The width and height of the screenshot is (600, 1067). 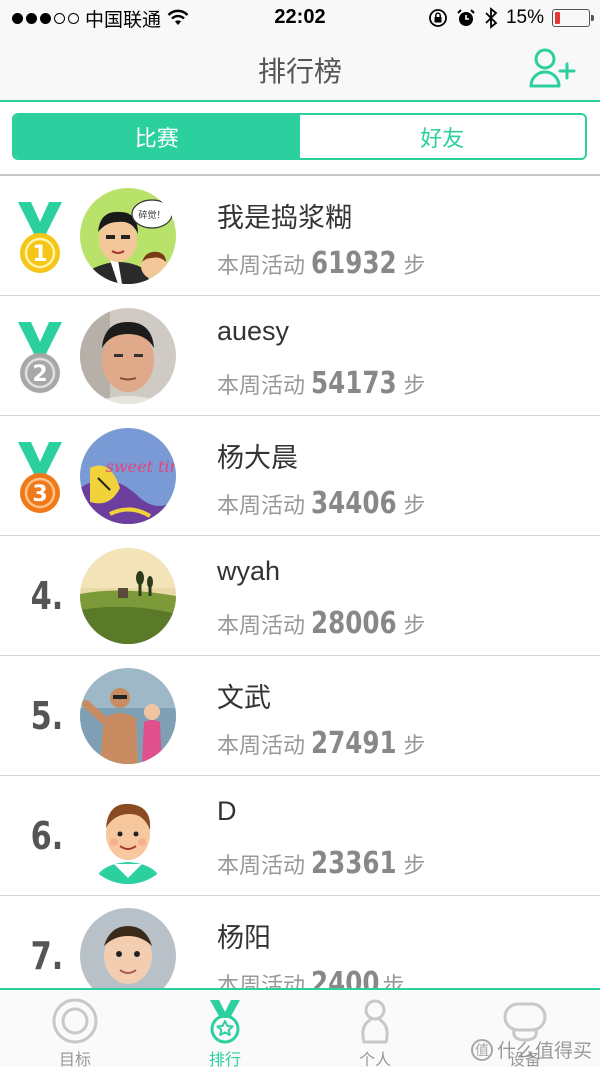 I want to click on status-right: 15%, so click(x=511, y=18).